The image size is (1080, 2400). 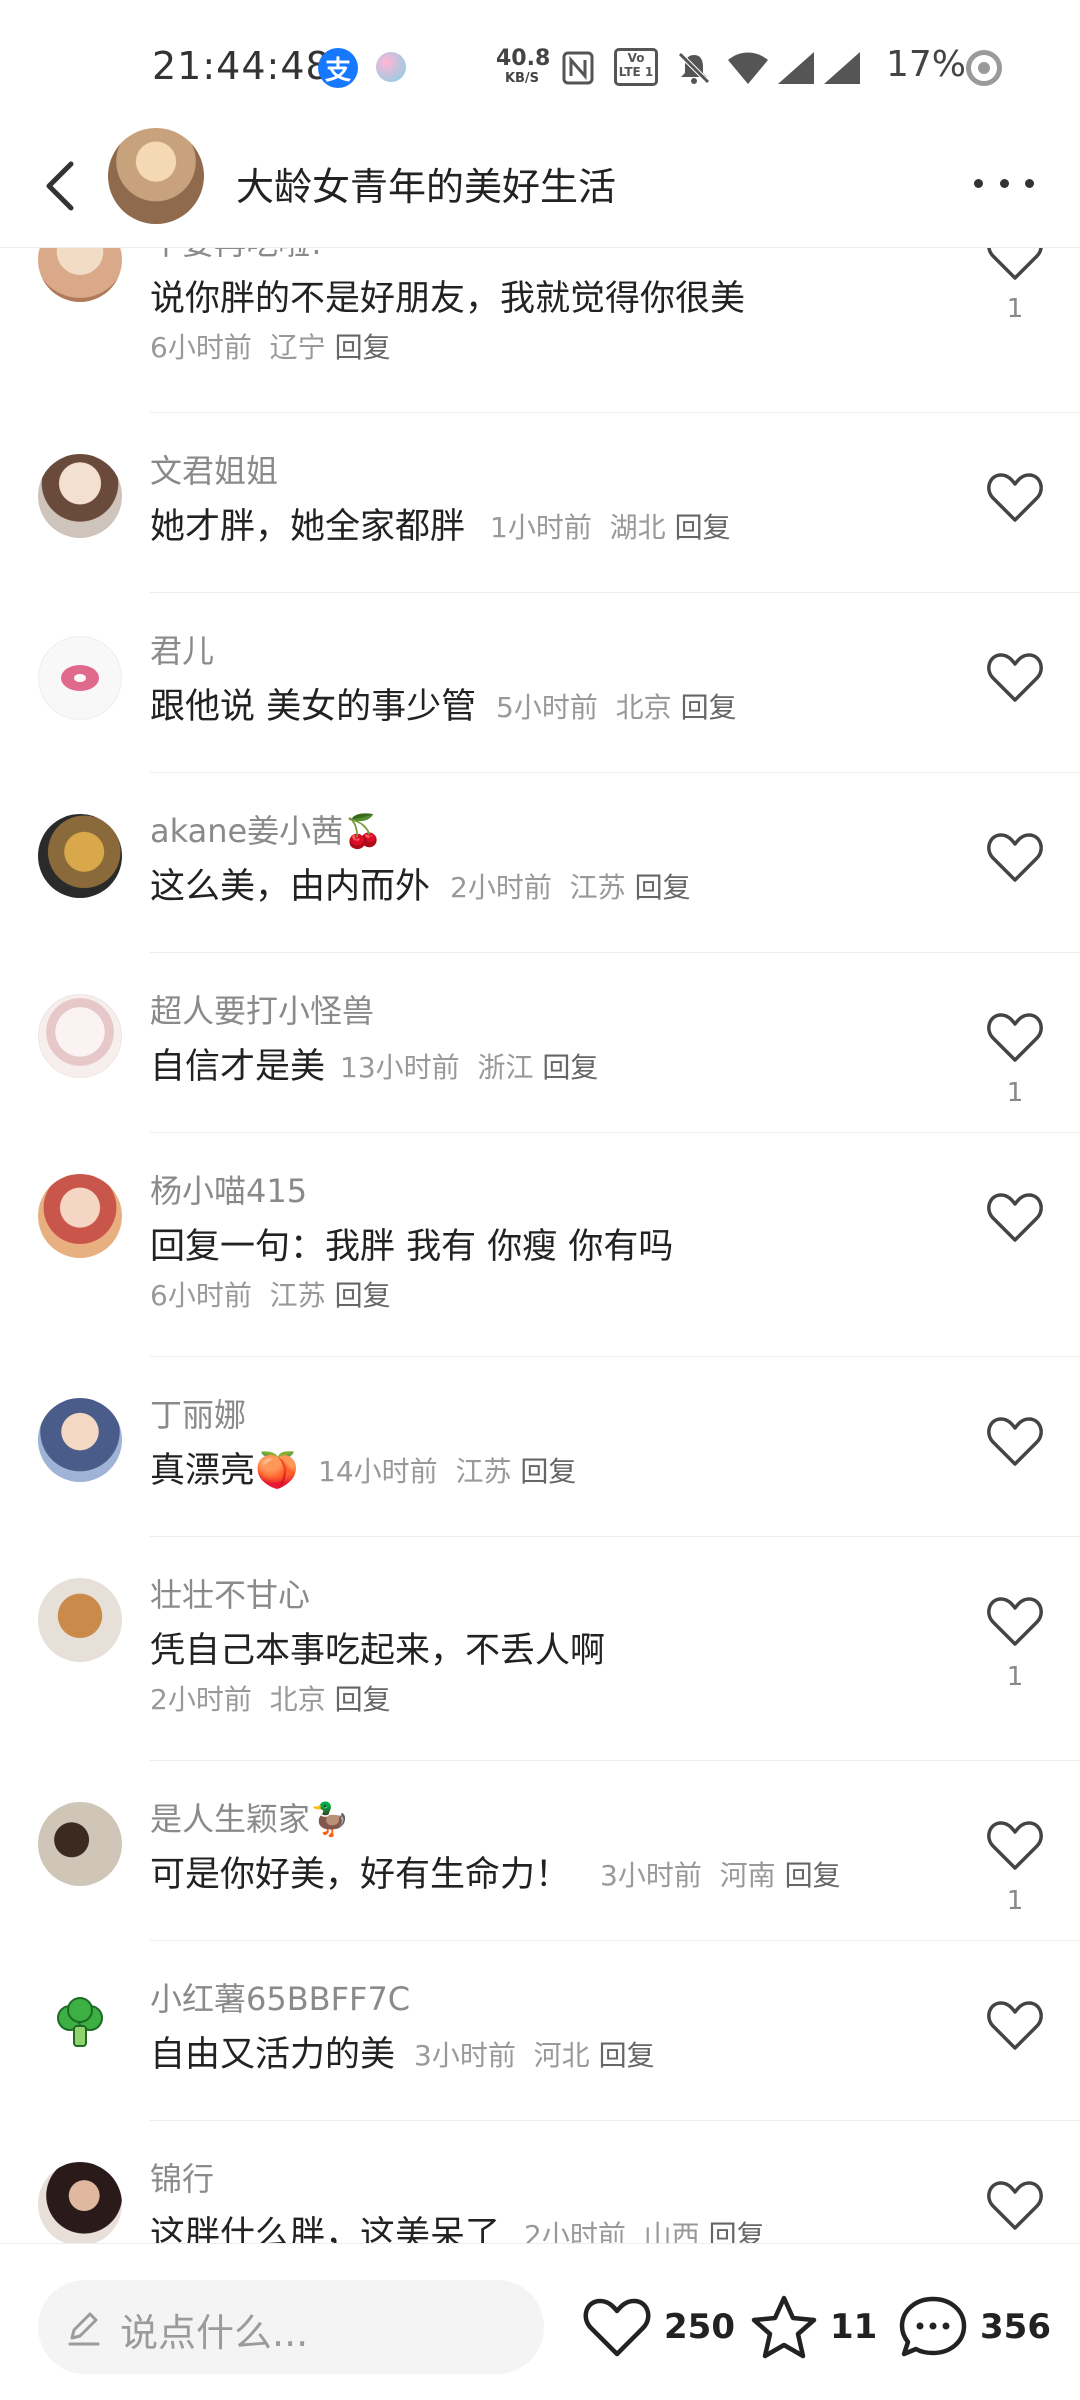 I want to click on mute-bell-icon, so click(x=694, y=68).